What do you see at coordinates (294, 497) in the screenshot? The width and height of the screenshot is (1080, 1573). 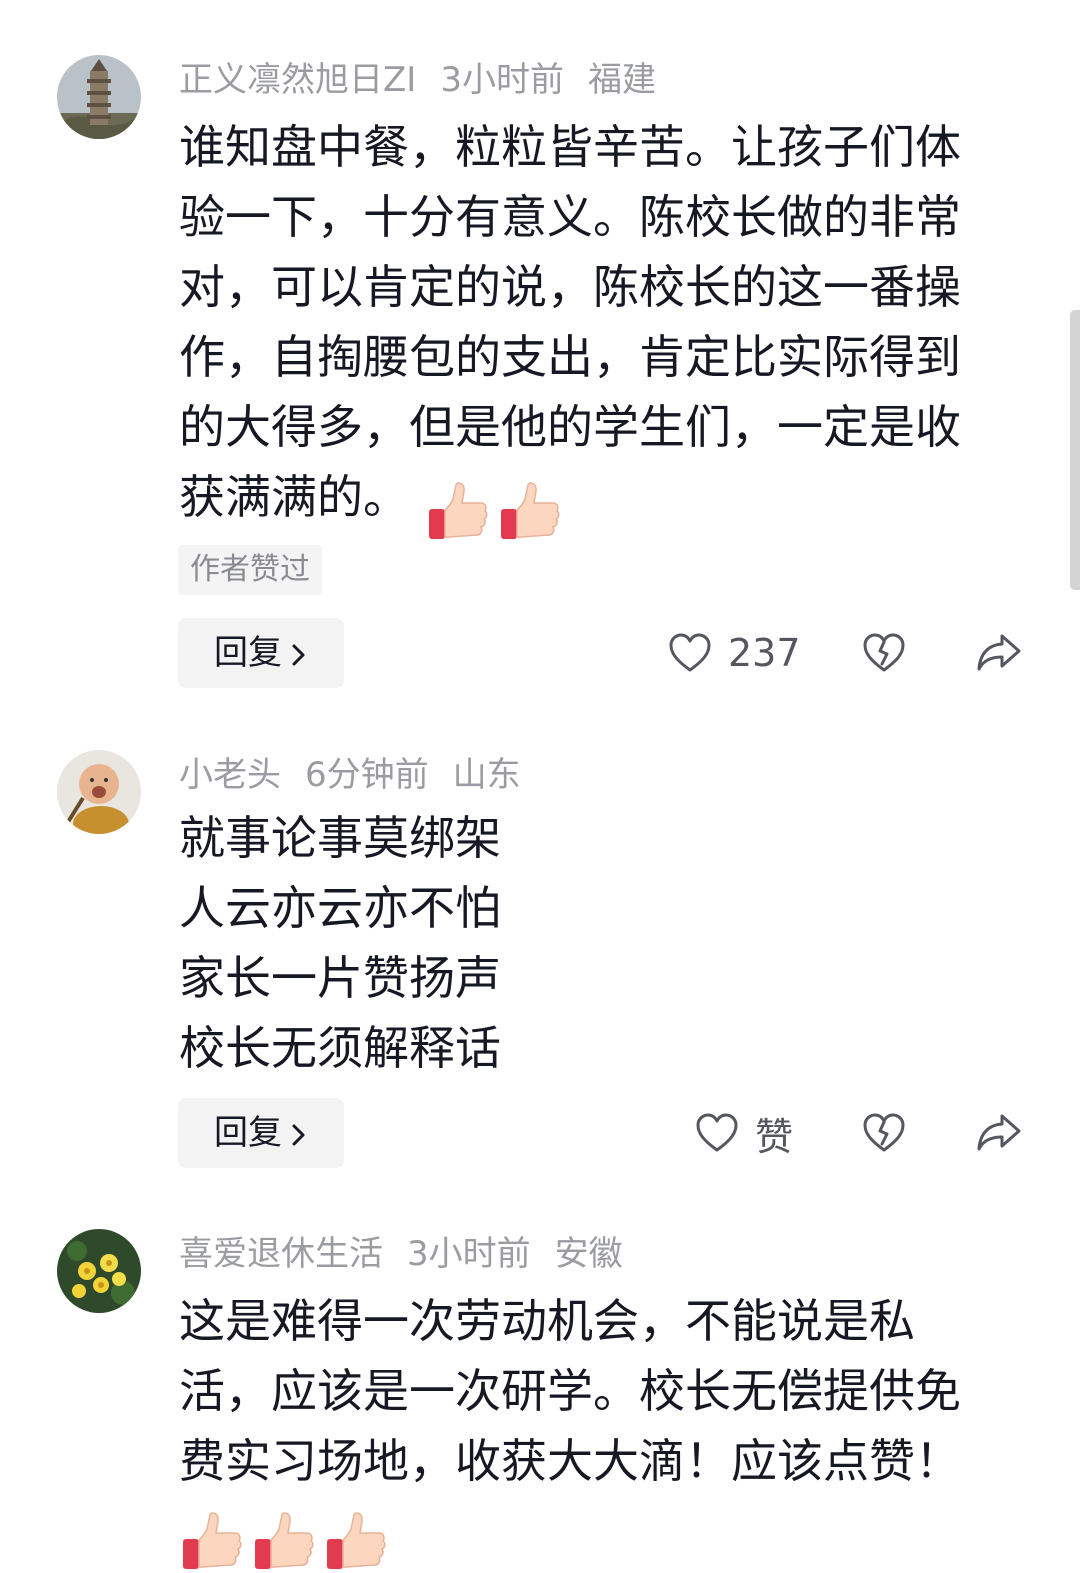 I see `comment-line-text: 获满满的。` at bounding box center [294, 497].